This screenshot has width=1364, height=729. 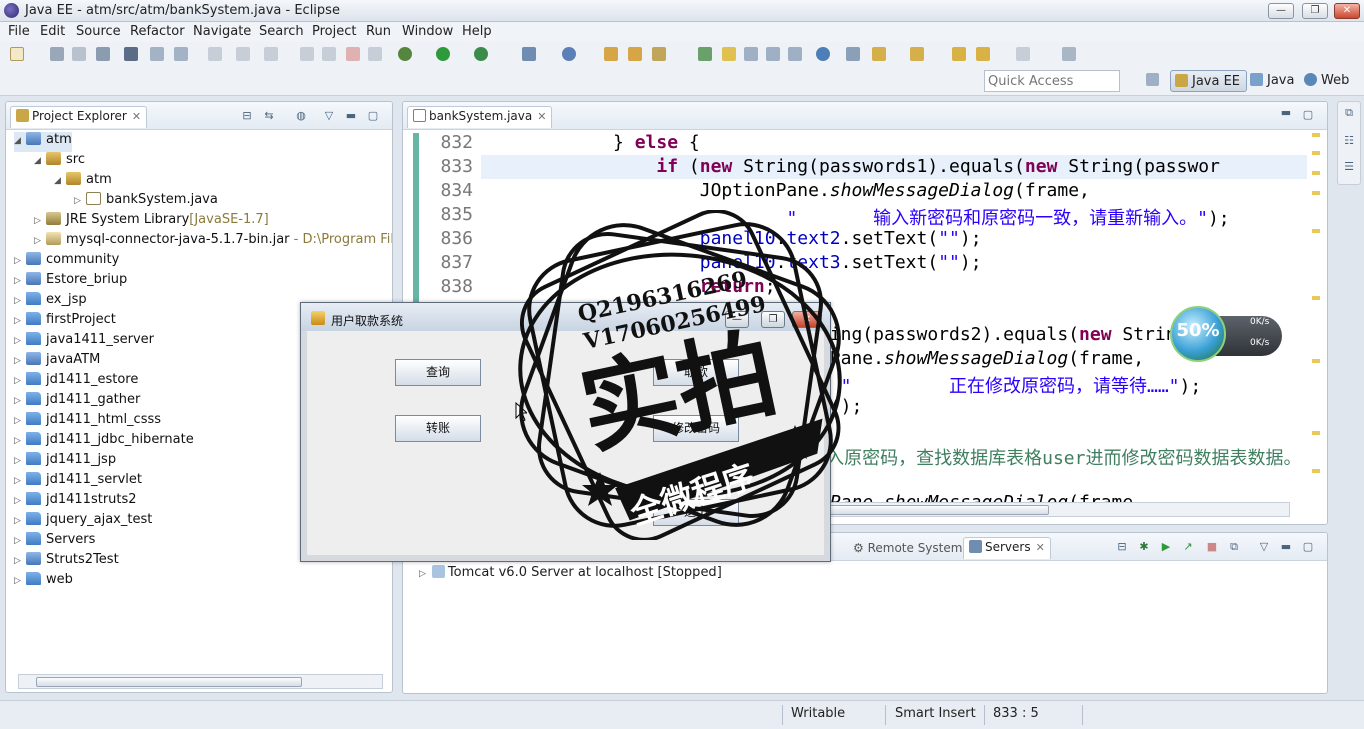 I want to click on search-icon, so click(x=659, y=54).